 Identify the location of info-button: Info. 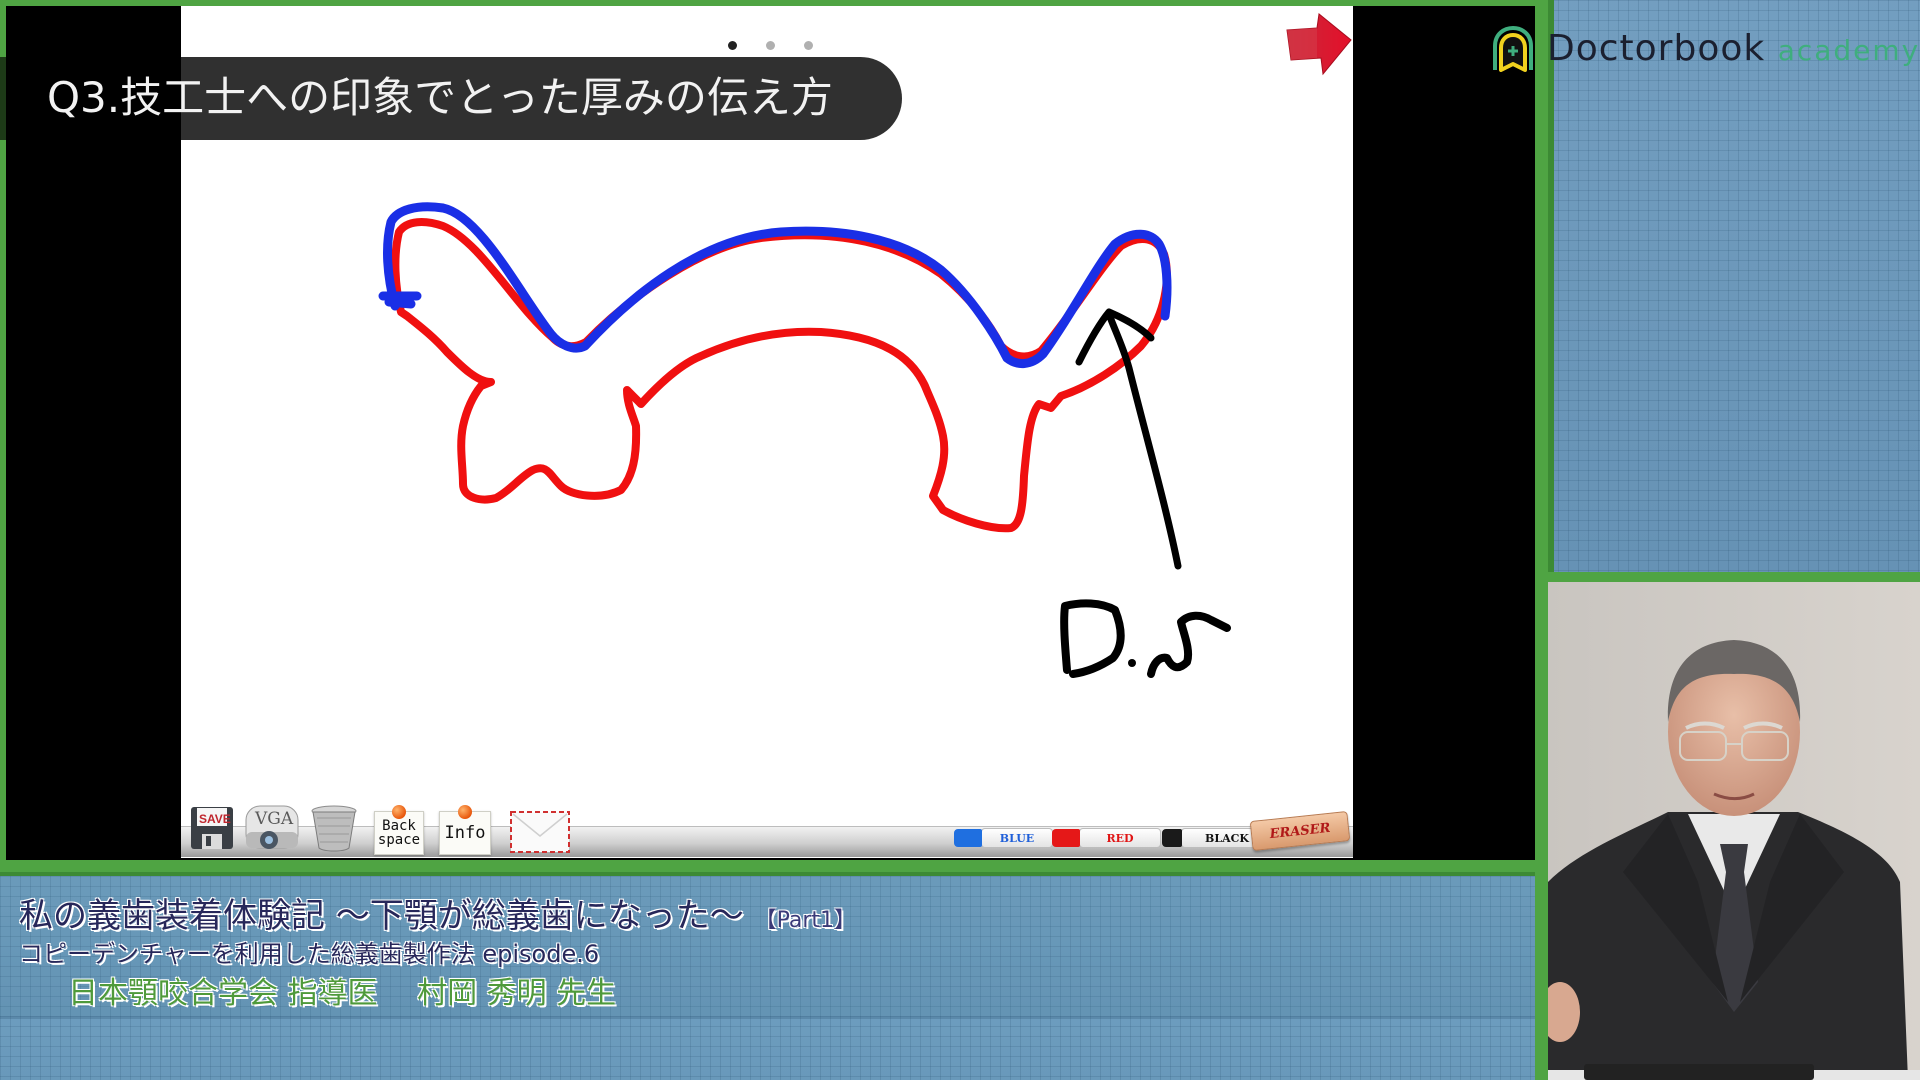
(465, 830).